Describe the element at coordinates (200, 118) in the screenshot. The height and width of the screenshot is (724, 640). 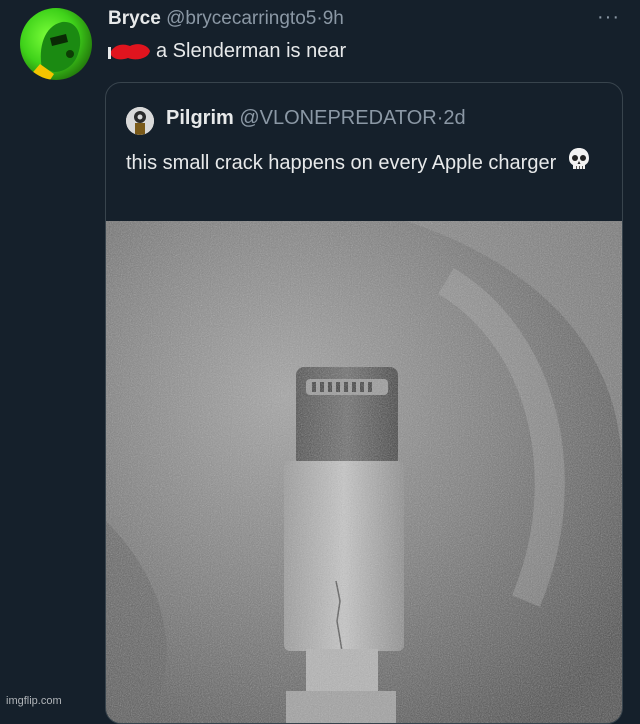
I see `quoted-author-name: Pilgrim` at that location.